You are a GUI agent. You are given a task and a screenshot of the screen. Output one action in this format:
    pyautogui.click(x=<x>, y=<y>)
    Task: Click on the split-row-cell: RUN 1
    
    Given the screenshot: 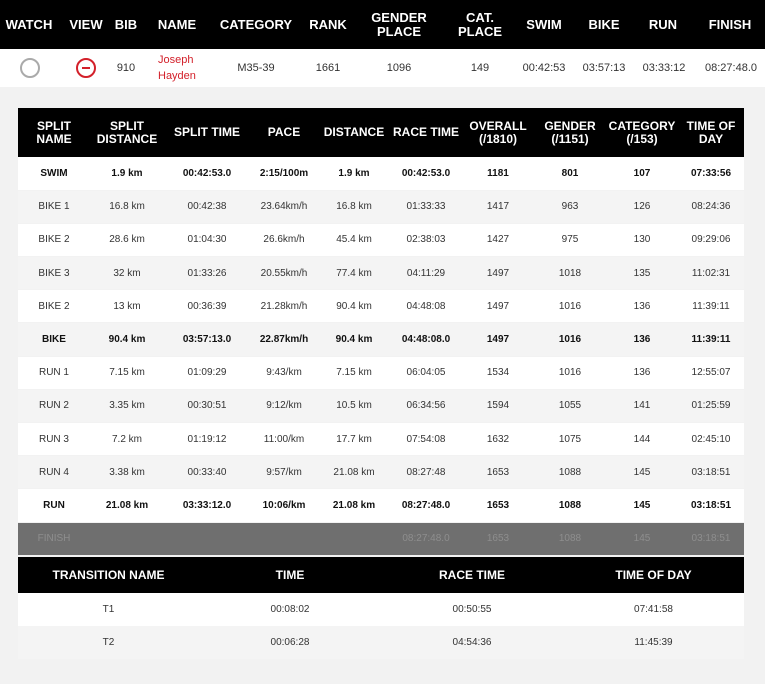 What is the action you would take?
    pyautogui.click(x=54, y=373)
    